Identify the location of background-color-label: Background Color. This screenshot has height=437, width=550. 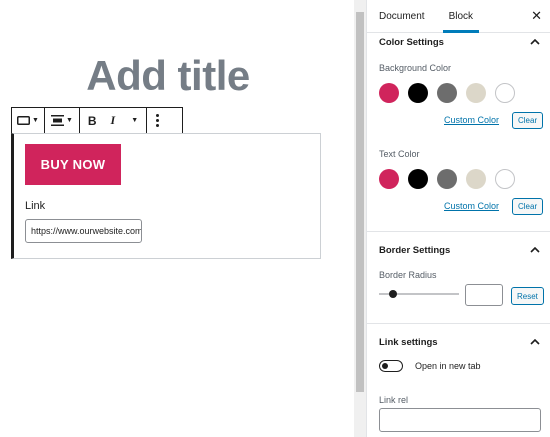
(415, 68).